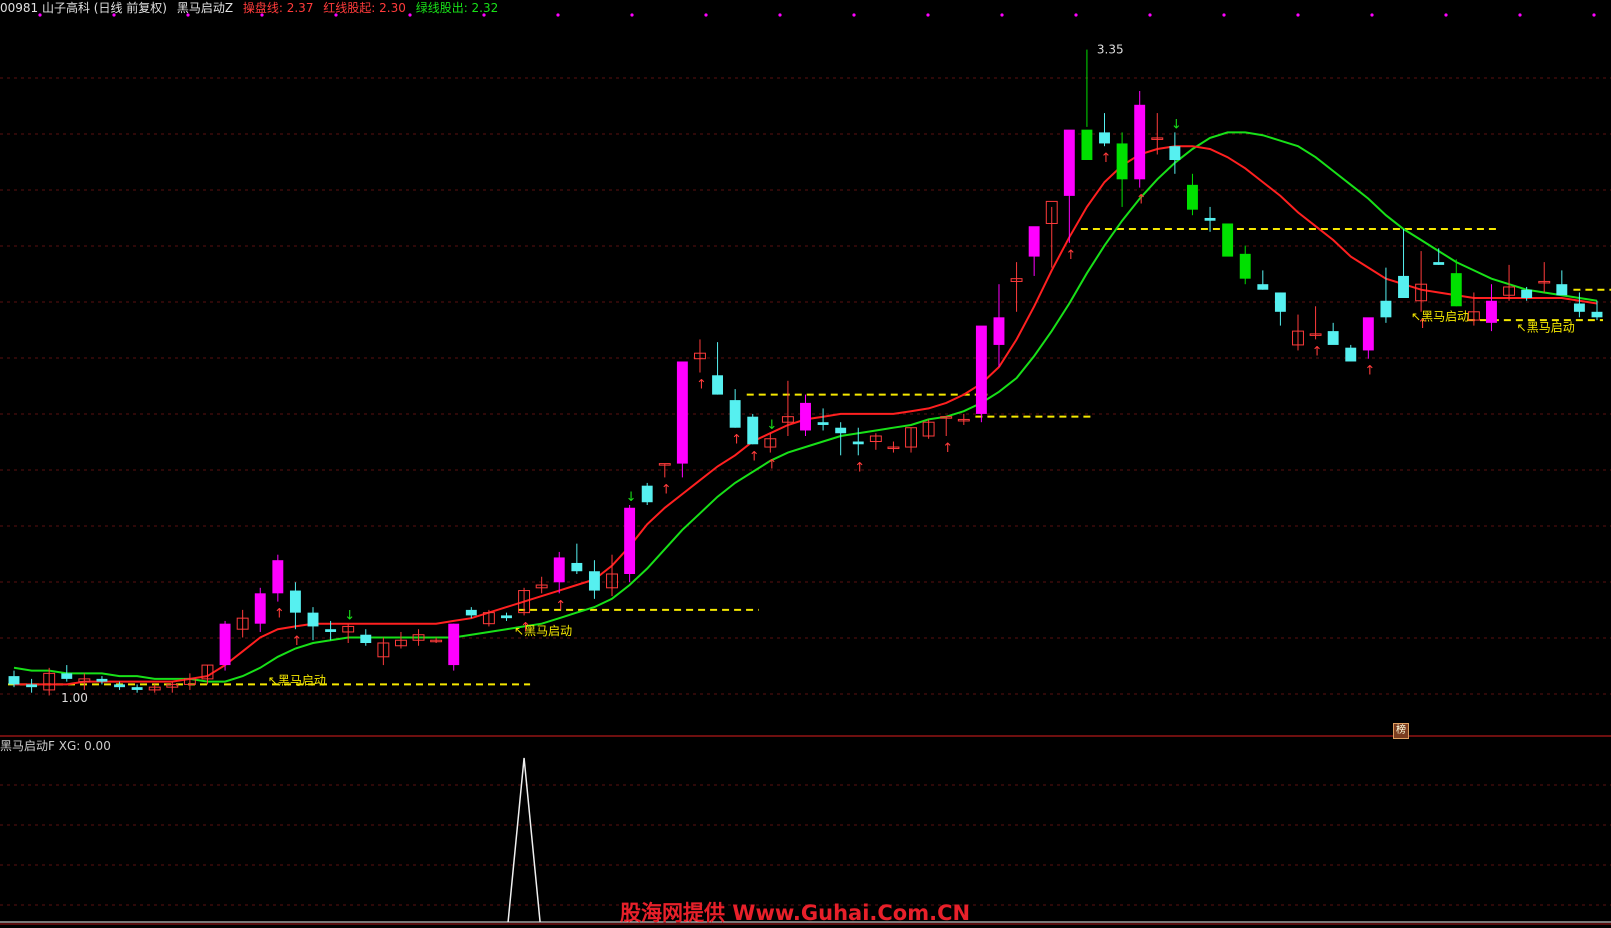 Image resolution: width=1611 pixels, height=928 pixels. I want to click on xg-spike, so click(524, 840).